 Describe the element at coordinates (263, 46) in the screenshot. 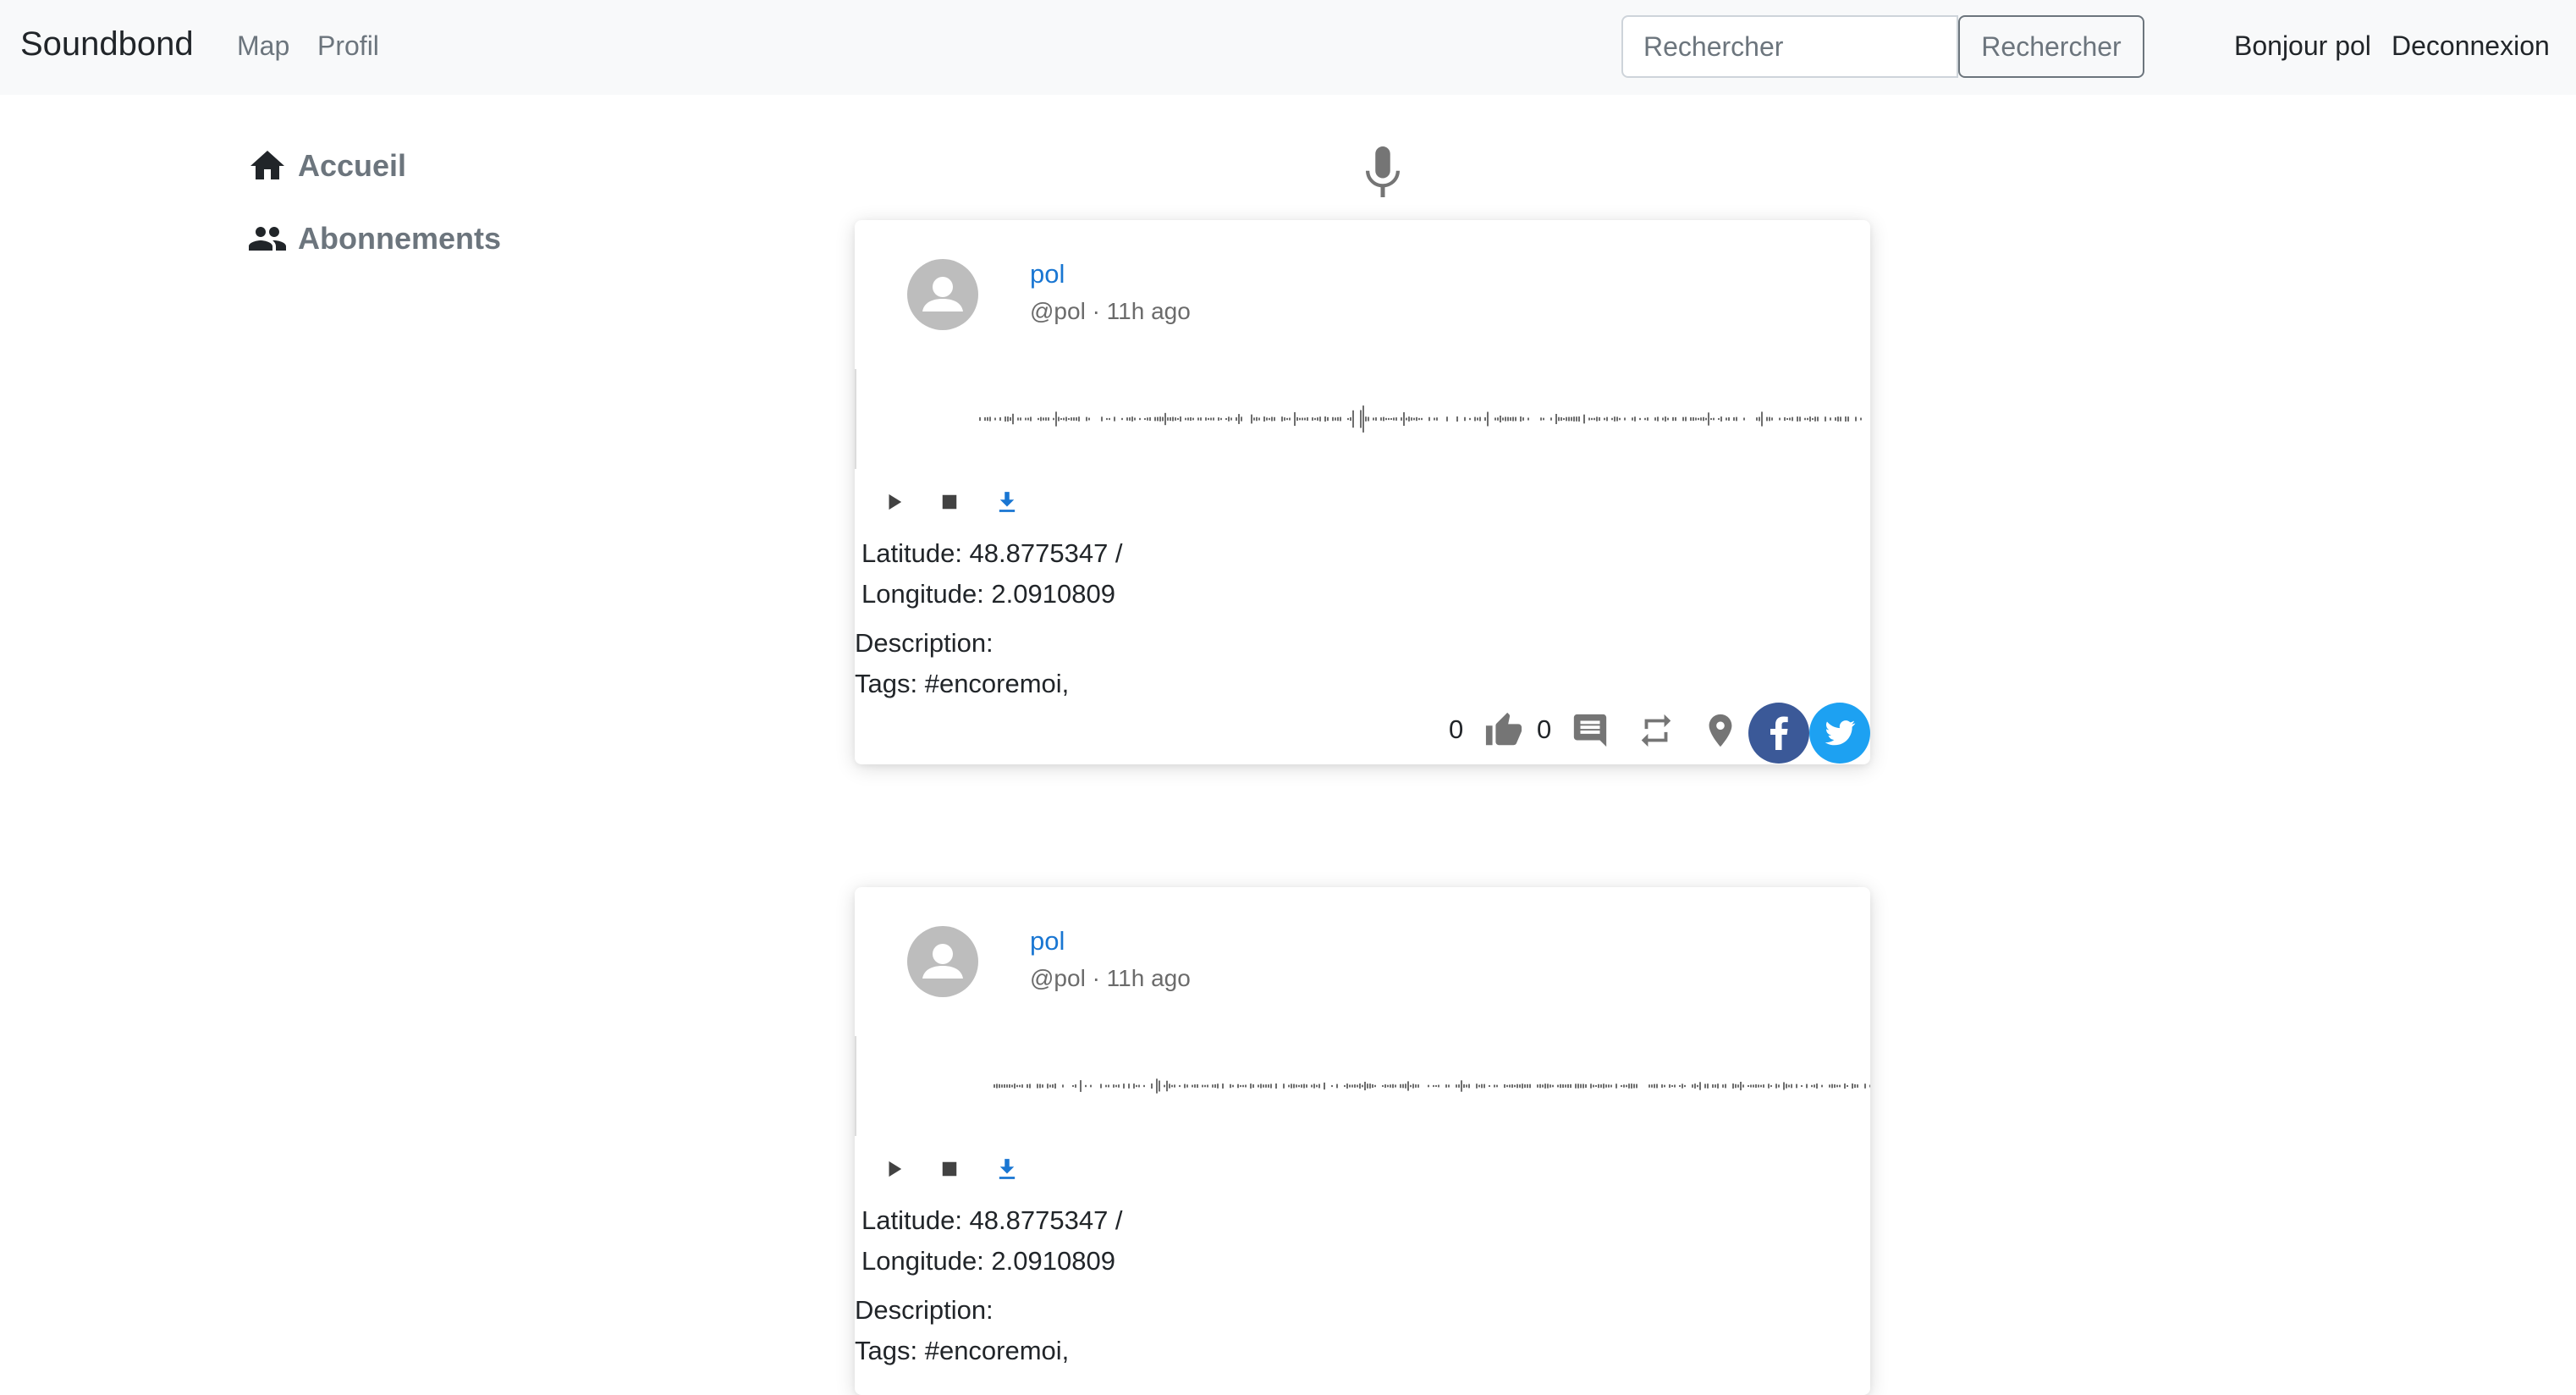

I see `nav-link-map: Map` at that location.